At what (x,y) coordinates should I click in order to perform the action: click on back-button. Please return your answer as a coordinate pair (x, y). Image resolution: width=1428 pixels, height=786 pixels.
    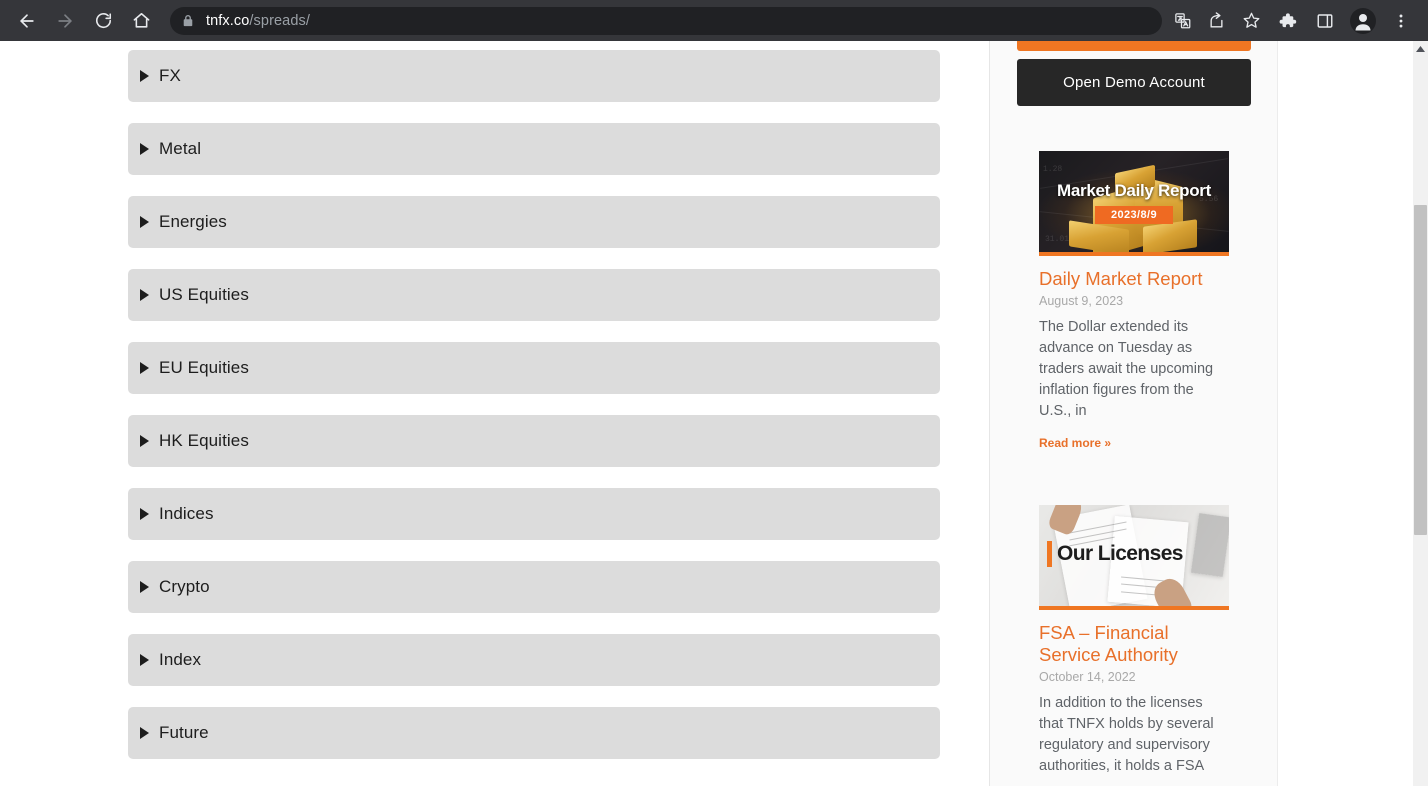
    Looking at the image, I should click on (27, 21).